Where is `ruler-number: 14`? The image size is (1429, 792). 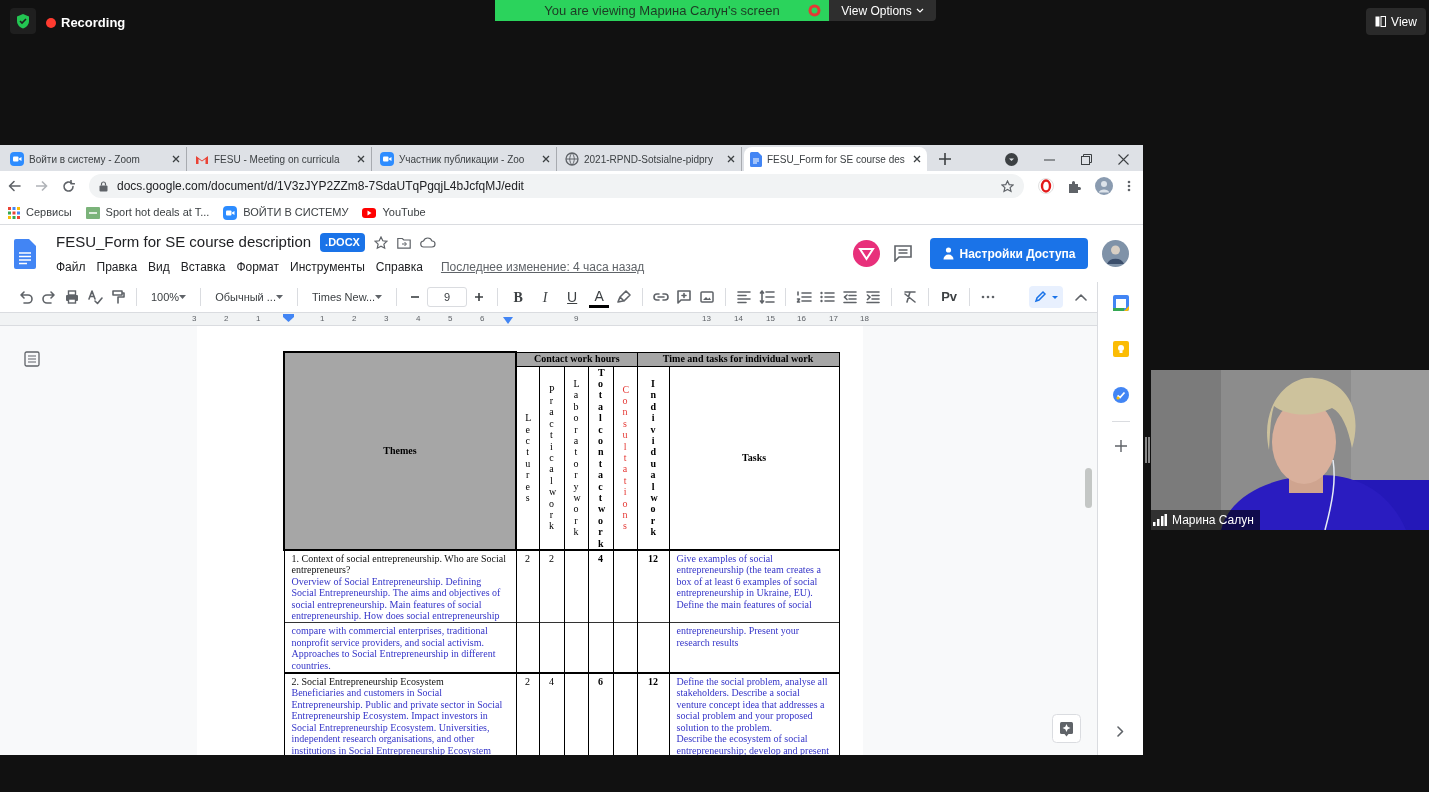
ruler-number: 14 is located at coordinates (738, 319).